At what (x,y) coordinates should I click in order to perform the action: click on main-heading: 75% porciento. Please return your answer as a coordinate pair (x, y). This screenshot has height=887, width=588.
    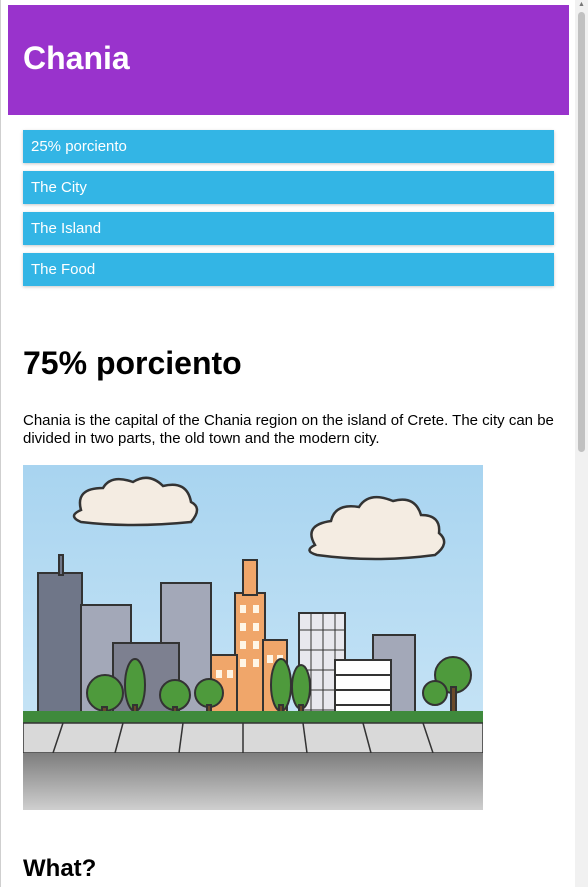
    Looking at the image, I should click on (132, 363).